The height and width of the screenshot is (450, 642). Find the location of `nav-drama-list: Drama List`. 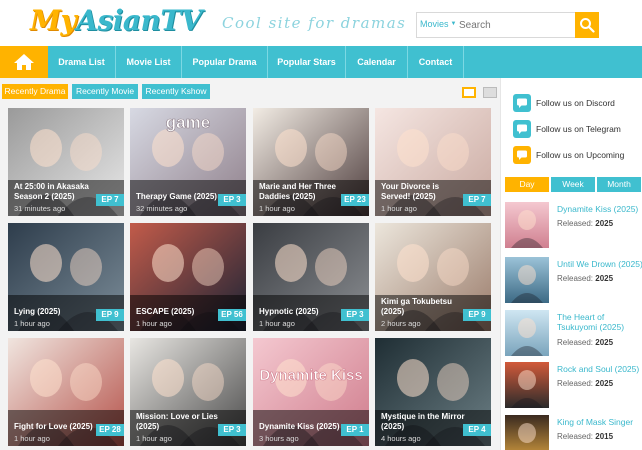

nav-drama-list: Drama List is located at coordinates (82, 62).